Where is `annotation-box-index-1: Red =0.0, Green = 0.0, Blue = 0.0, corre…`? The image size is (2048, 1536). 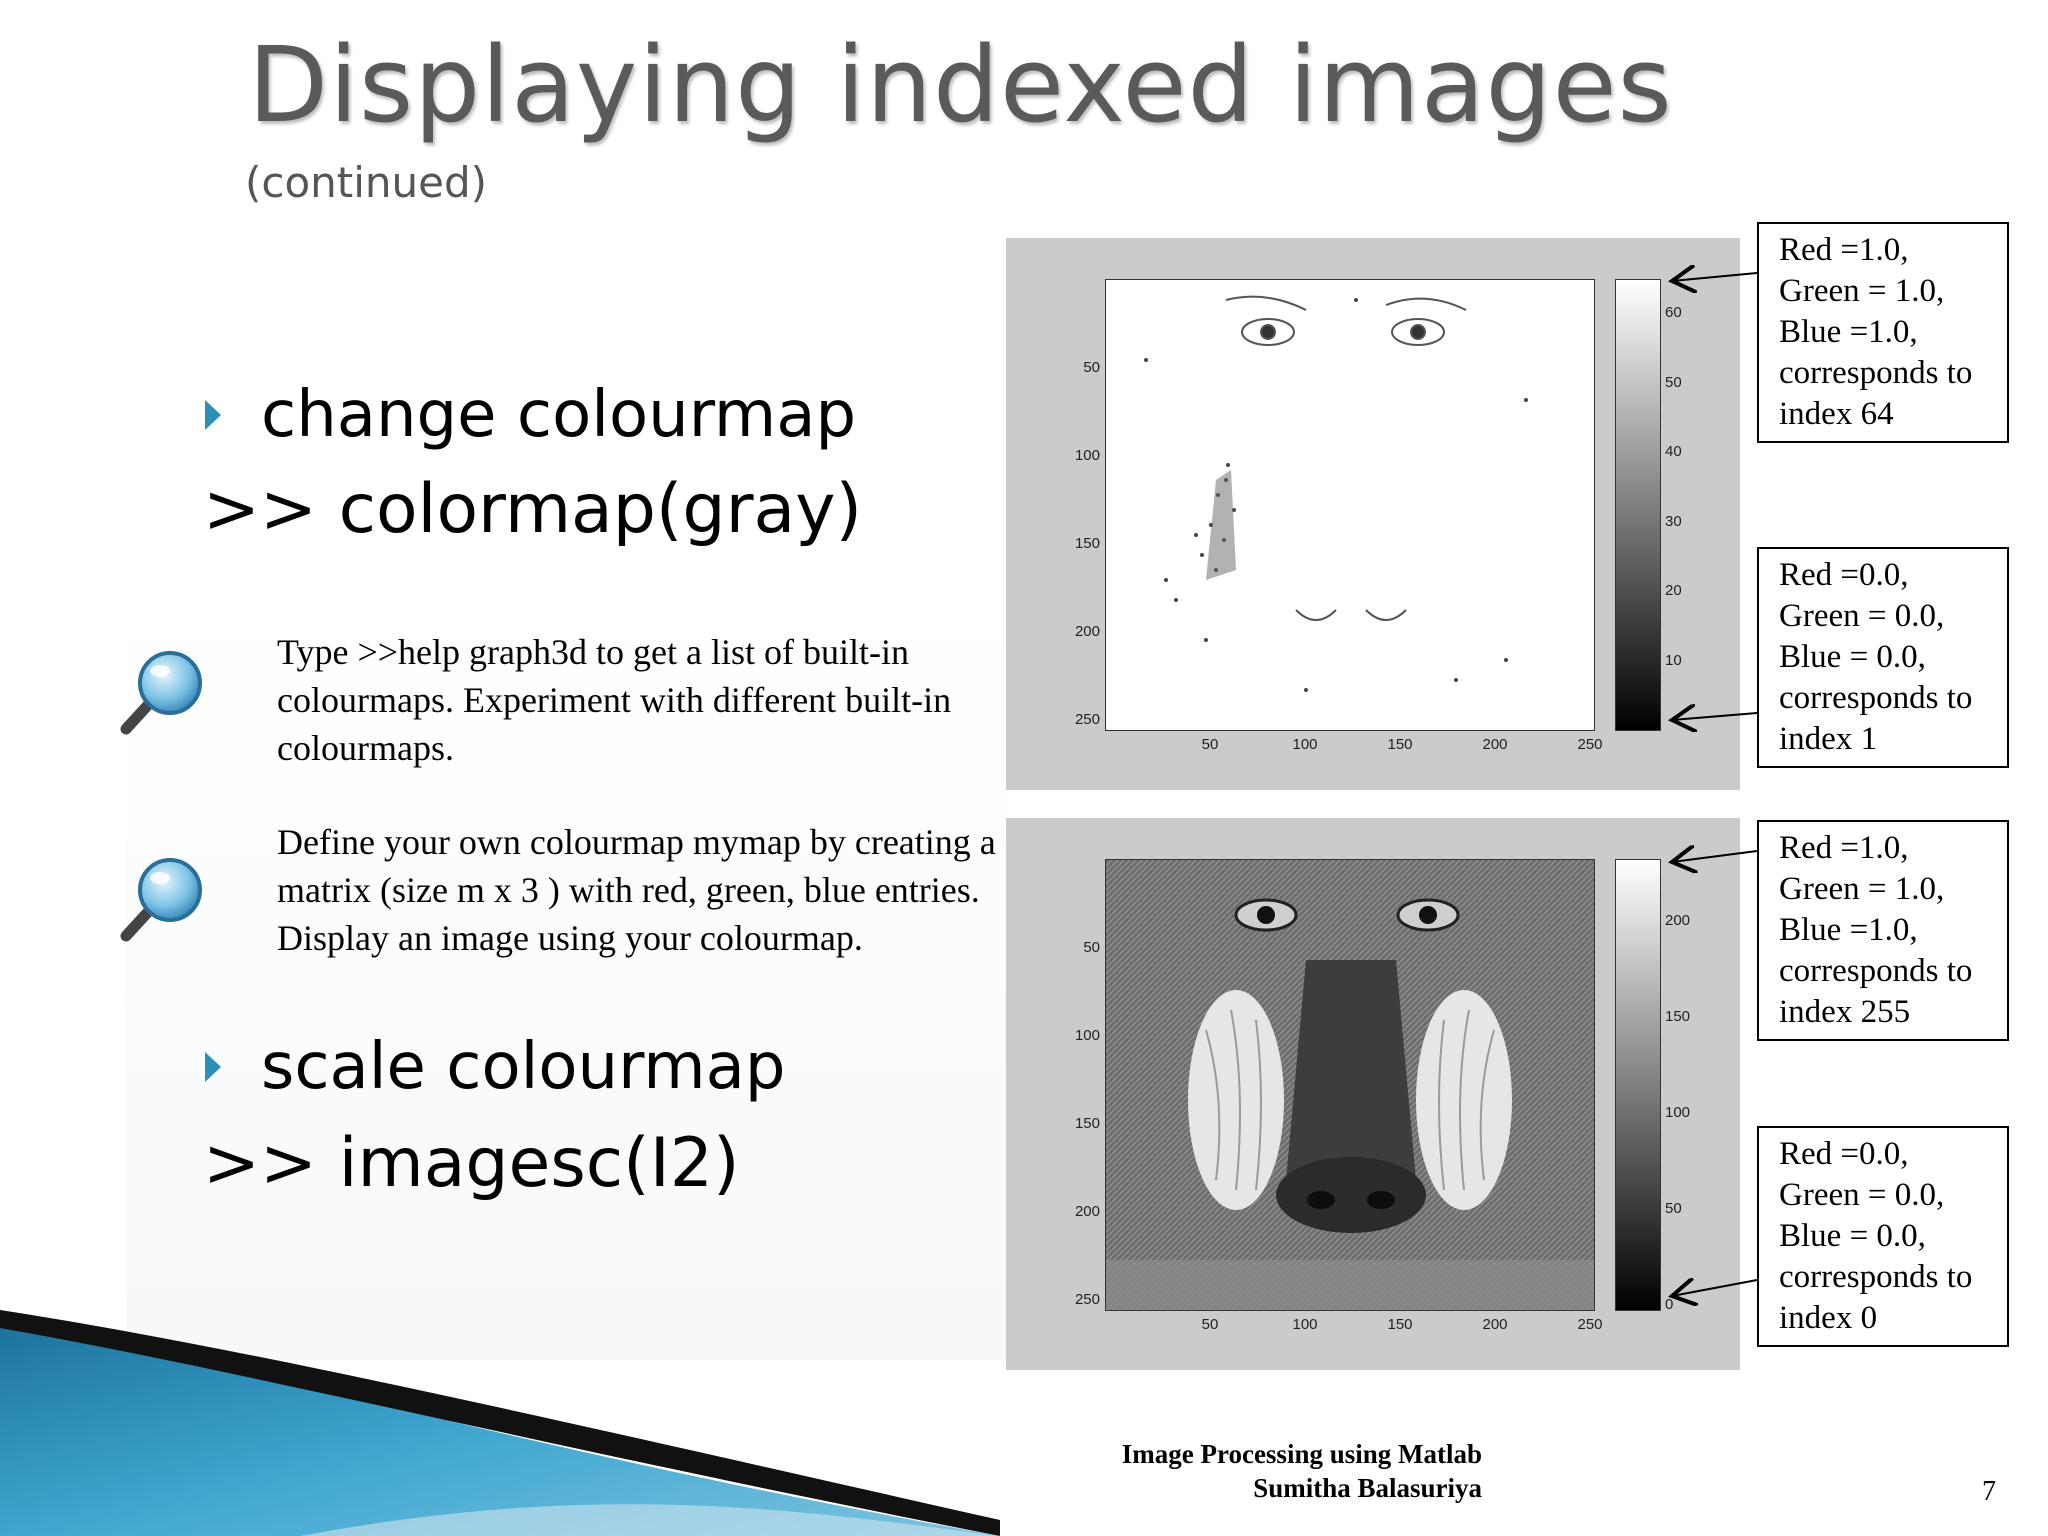
annotation-box-index-1: Red =0.0, Green = 0.0, Blue = 0.0, corre… is located at coordinates (1883, 657).